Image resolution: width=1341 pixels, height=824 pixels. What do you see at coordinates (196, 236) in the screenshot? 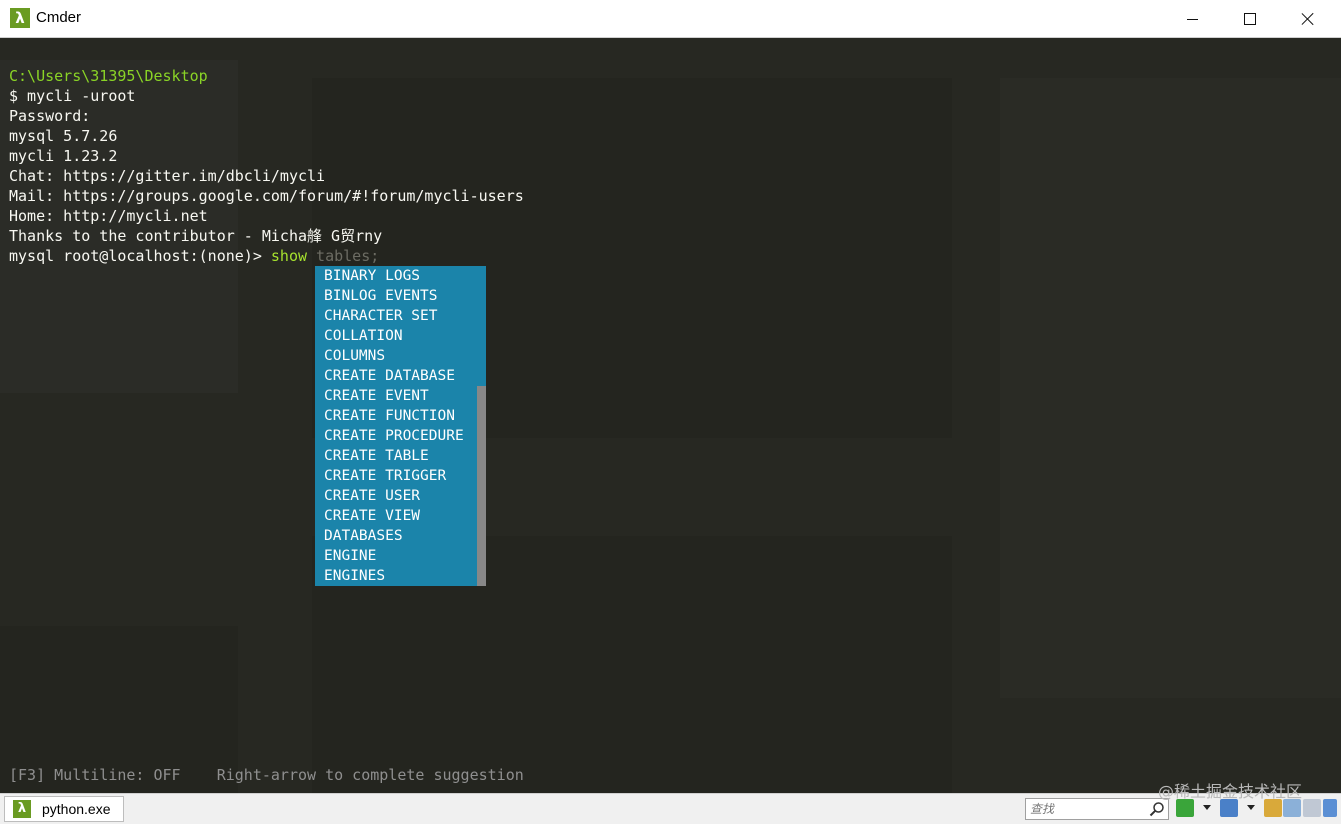
I see `terminal-line: Thanks to the contributor - Micha艂 G贸rny` at bounding box center [196, 236].